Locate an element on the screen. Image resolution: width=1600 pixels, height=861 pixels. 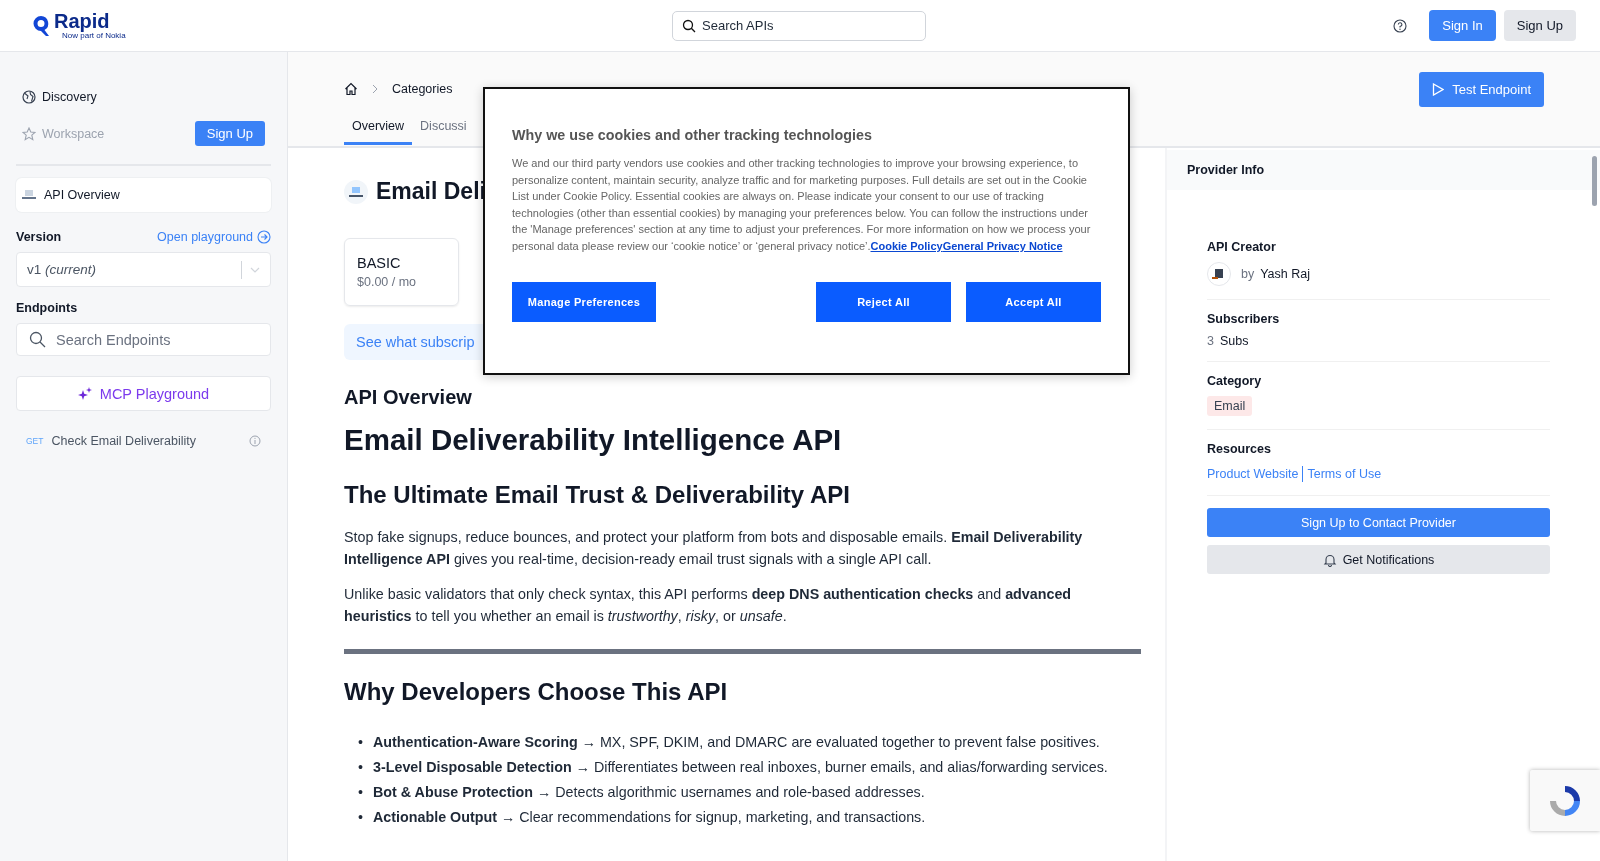
field-label: Resources is located at coordinates (1239, 449).